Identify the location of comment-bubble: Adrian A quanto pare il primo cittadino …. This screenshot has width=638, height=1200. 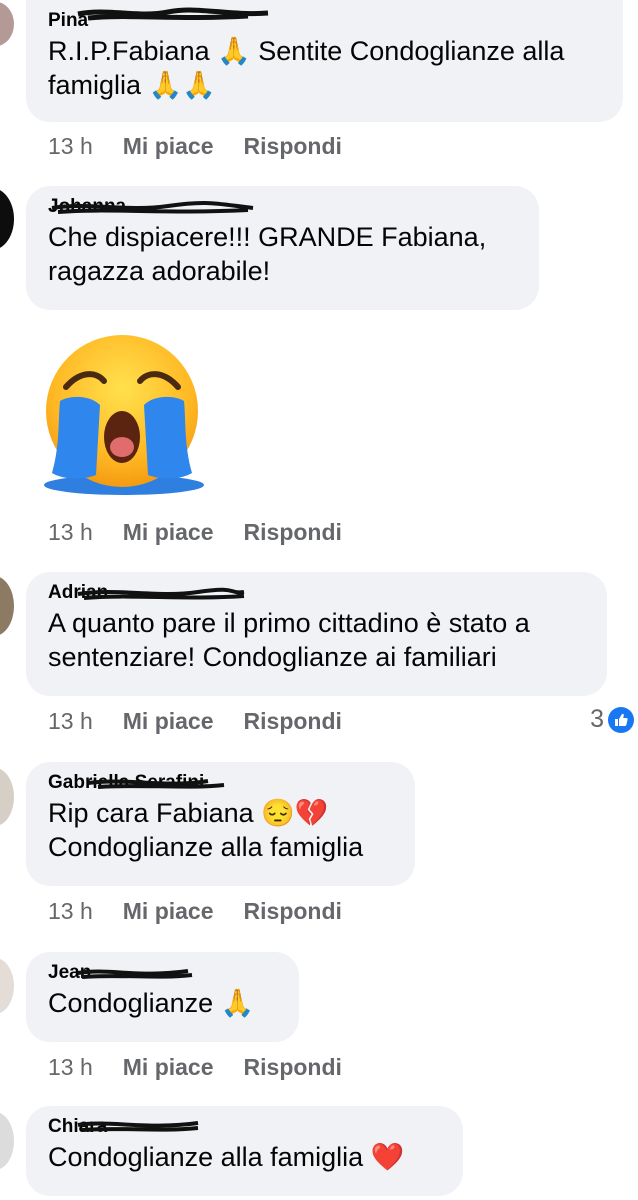
(316, 634).